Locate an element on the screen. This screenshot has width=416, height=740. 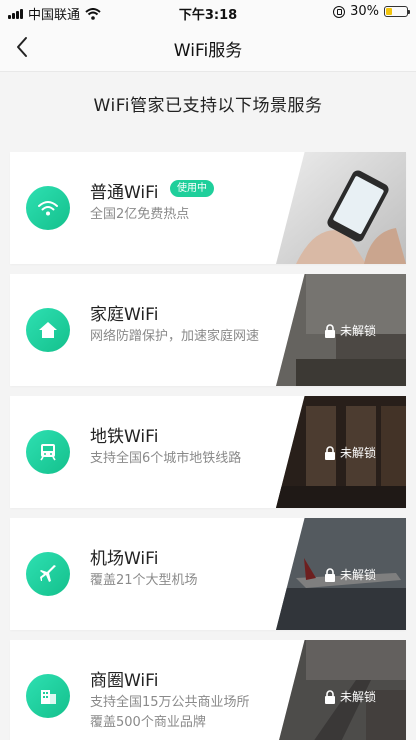
airplane-icon is located at coordinates (48, 573).